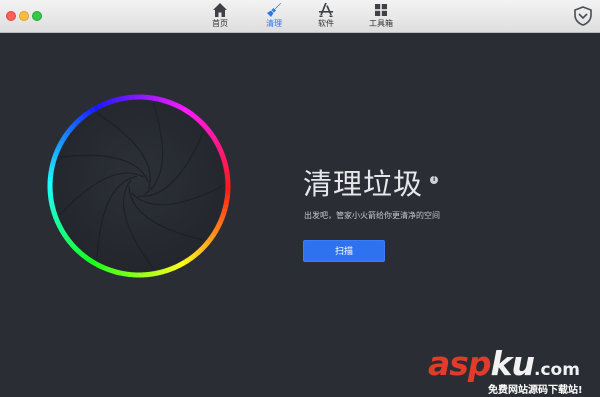  Describe the element at coordinates (513, 371) in the screenshot. I see `watermark-logo: aspku.com 免费网站源码下载站!` at that location.